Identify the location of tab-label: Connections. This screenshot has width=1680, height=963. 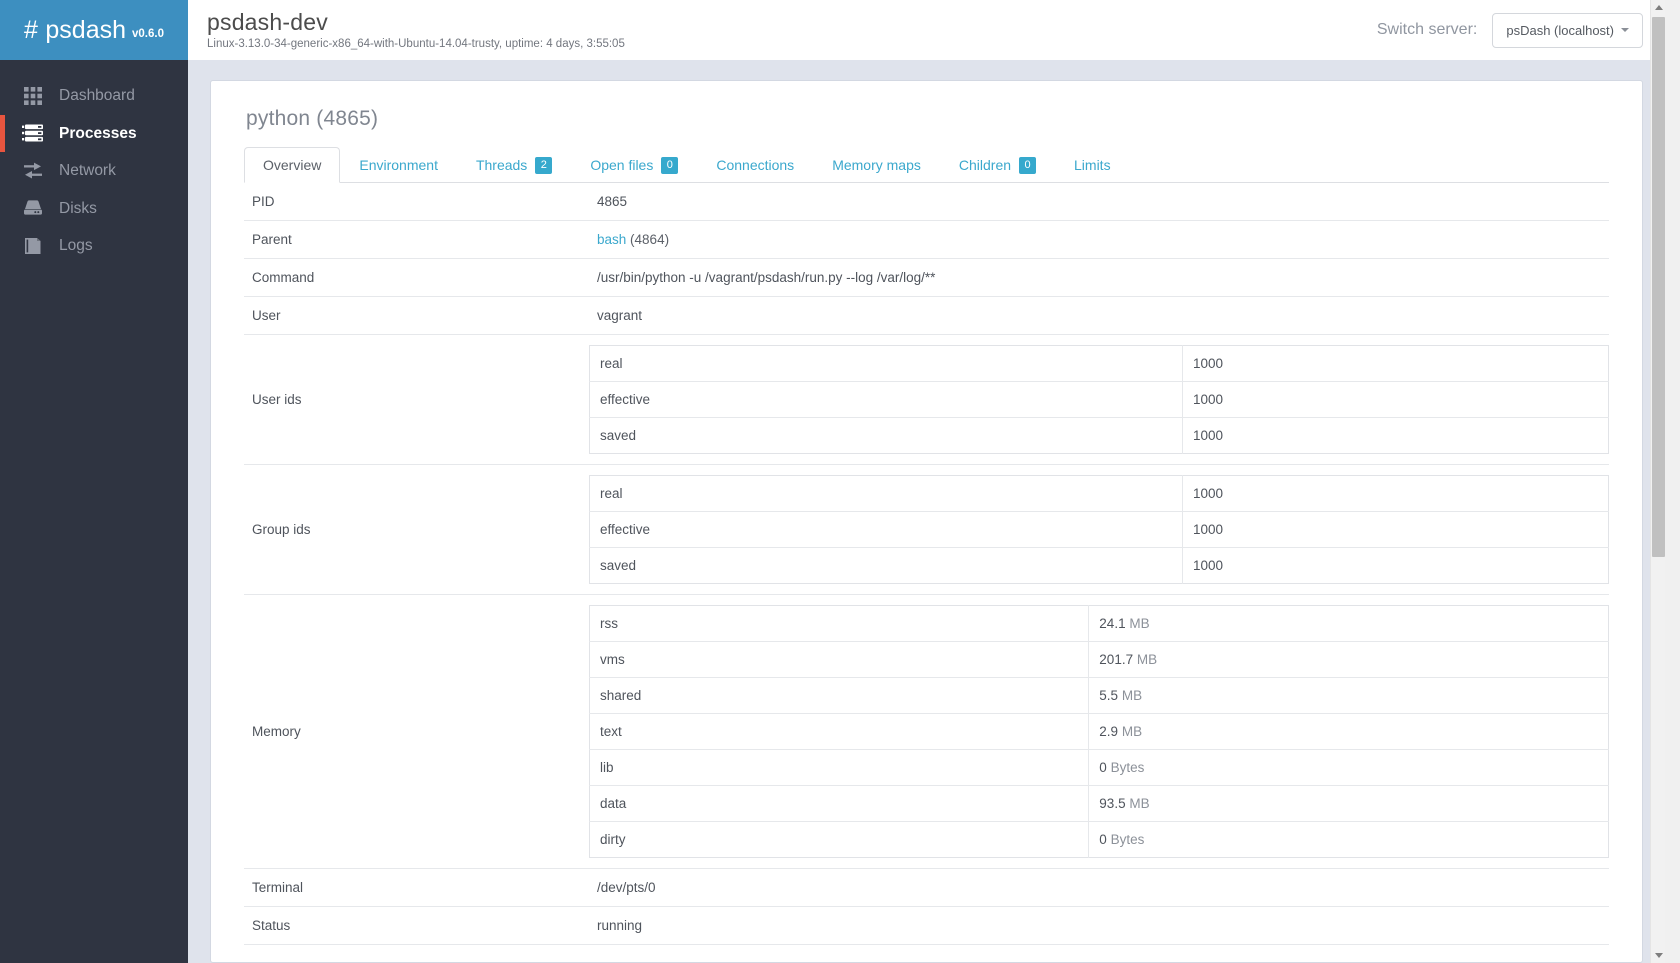
(755, 165).